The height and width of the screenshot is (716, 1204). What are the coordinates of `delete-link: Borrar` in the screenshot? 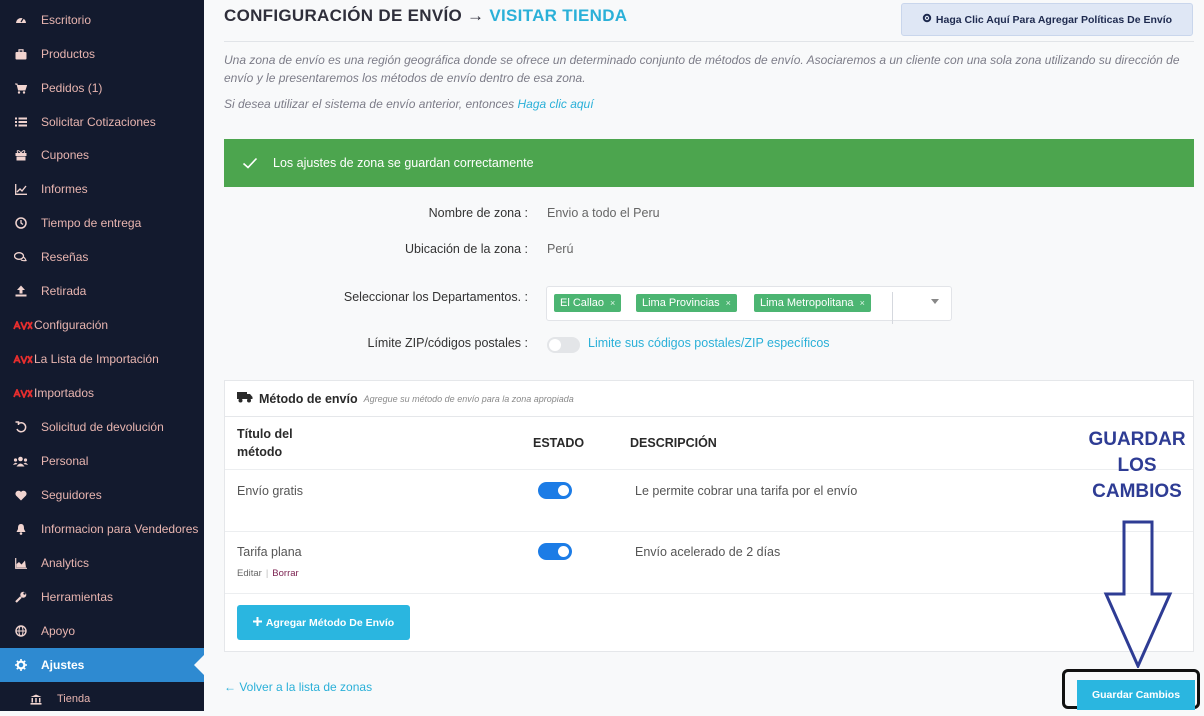 It's located at (285, 573).